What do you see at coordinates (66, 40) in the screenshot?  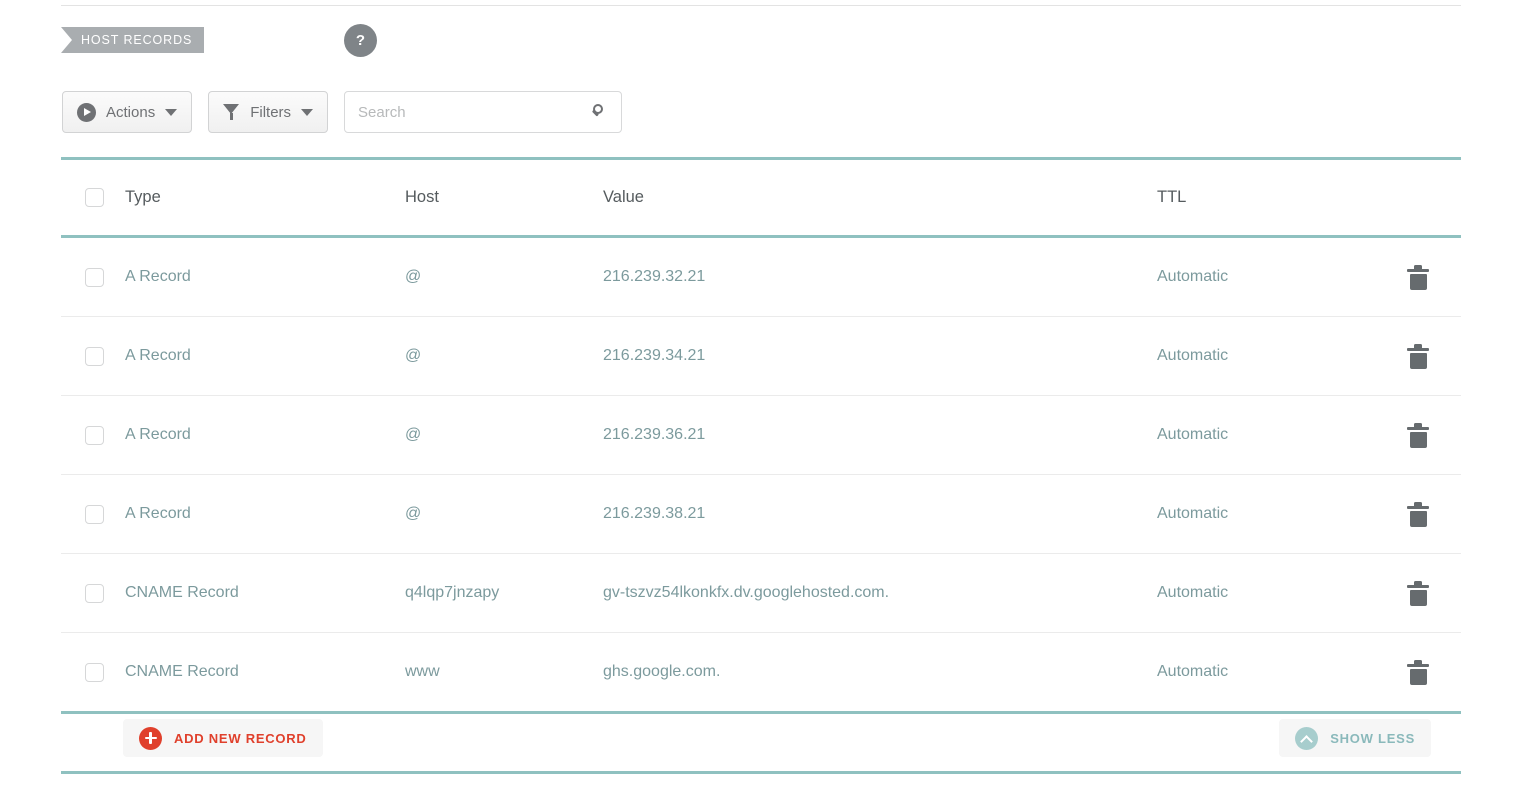 I see `tag-notch-shape` at bounding box center [66, 40].